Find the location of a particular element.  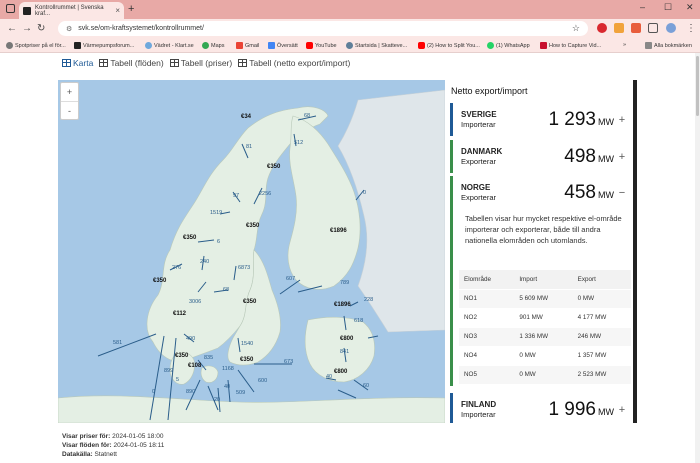

flow-label: 607 is located at coordinates (291, 279).